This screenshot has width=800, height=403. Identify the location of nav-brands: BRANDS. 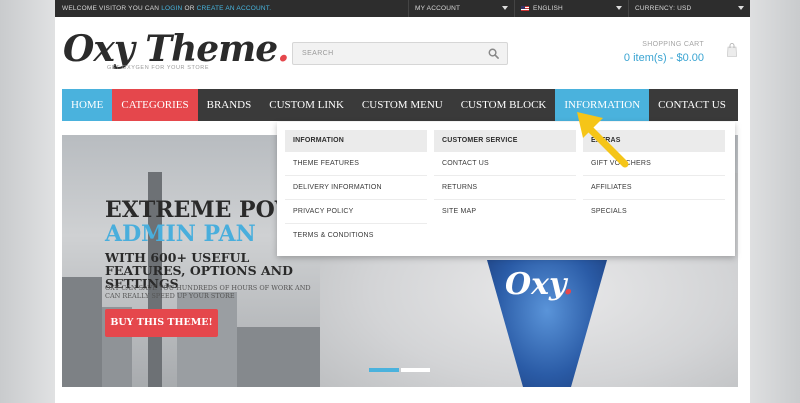
(229, 105).